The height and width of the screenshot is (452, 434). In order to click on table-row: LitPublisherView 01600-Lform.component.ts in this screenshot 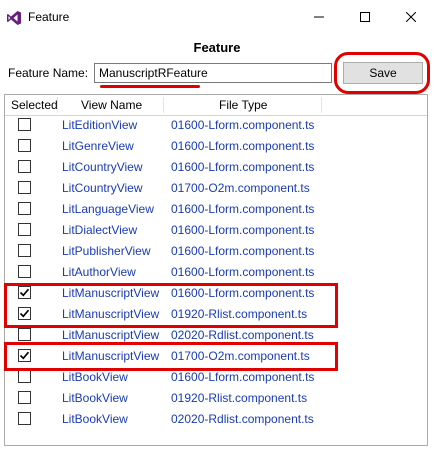, I will do `click(216, 251)`.